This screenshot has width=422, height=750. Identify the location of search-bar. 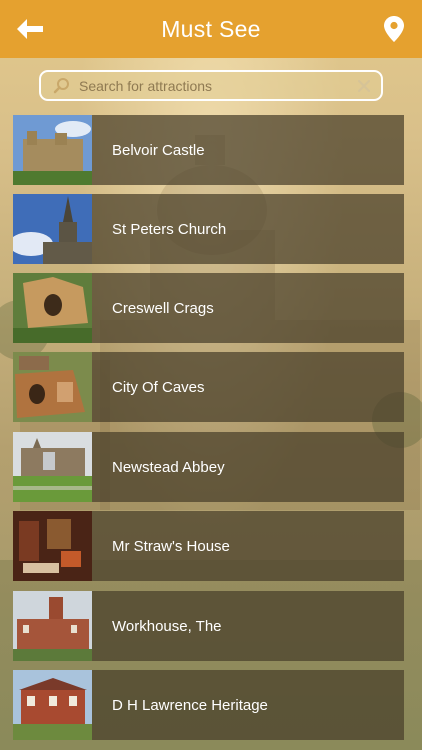
(211, 85).